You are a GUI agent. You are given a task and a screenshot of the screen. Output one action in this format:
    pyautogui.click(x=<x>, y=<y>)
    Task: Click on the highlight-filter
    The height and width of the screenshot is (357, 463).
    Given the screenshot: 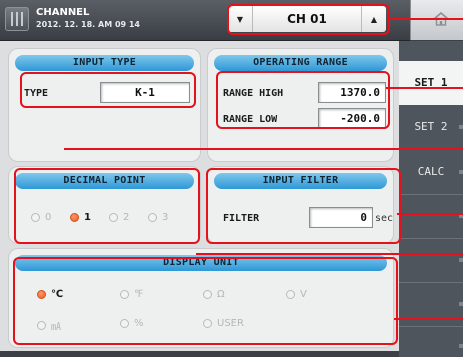 What is the action you would take?
    pyautogui.click(x=303, y=206)
    